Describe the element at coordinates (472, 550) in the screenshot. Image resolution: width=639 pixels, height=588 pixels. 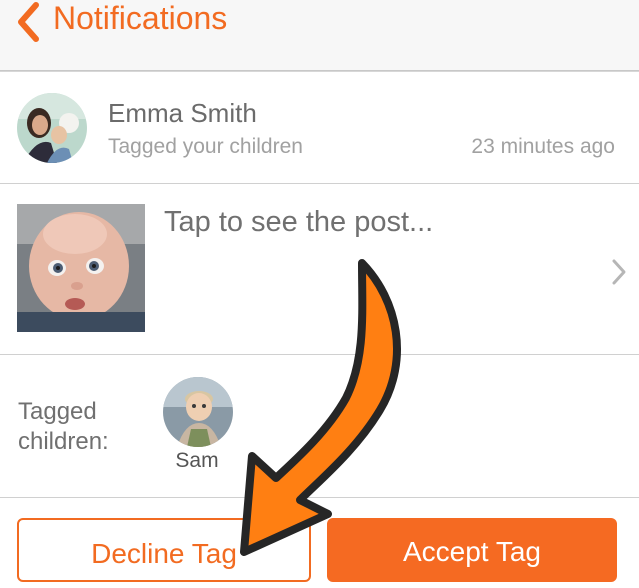
I see `accept-tag-button: Accept Tag` at that location.